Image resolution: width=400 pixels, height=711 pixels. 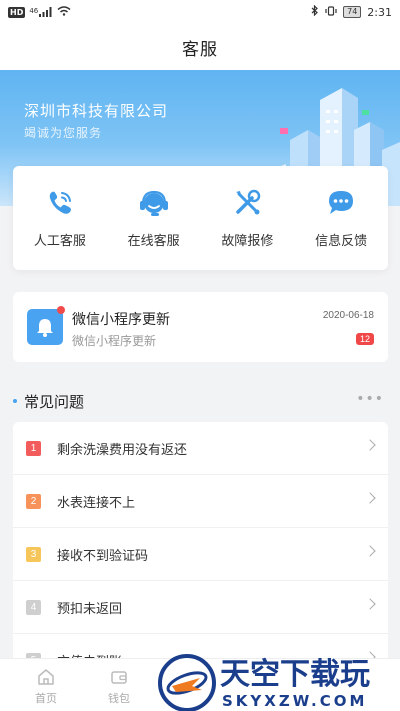 What do you see at coordinates (17, 12) in the screenshot?
I see `hd-indicator: HD` at bounding box center [17, 12].